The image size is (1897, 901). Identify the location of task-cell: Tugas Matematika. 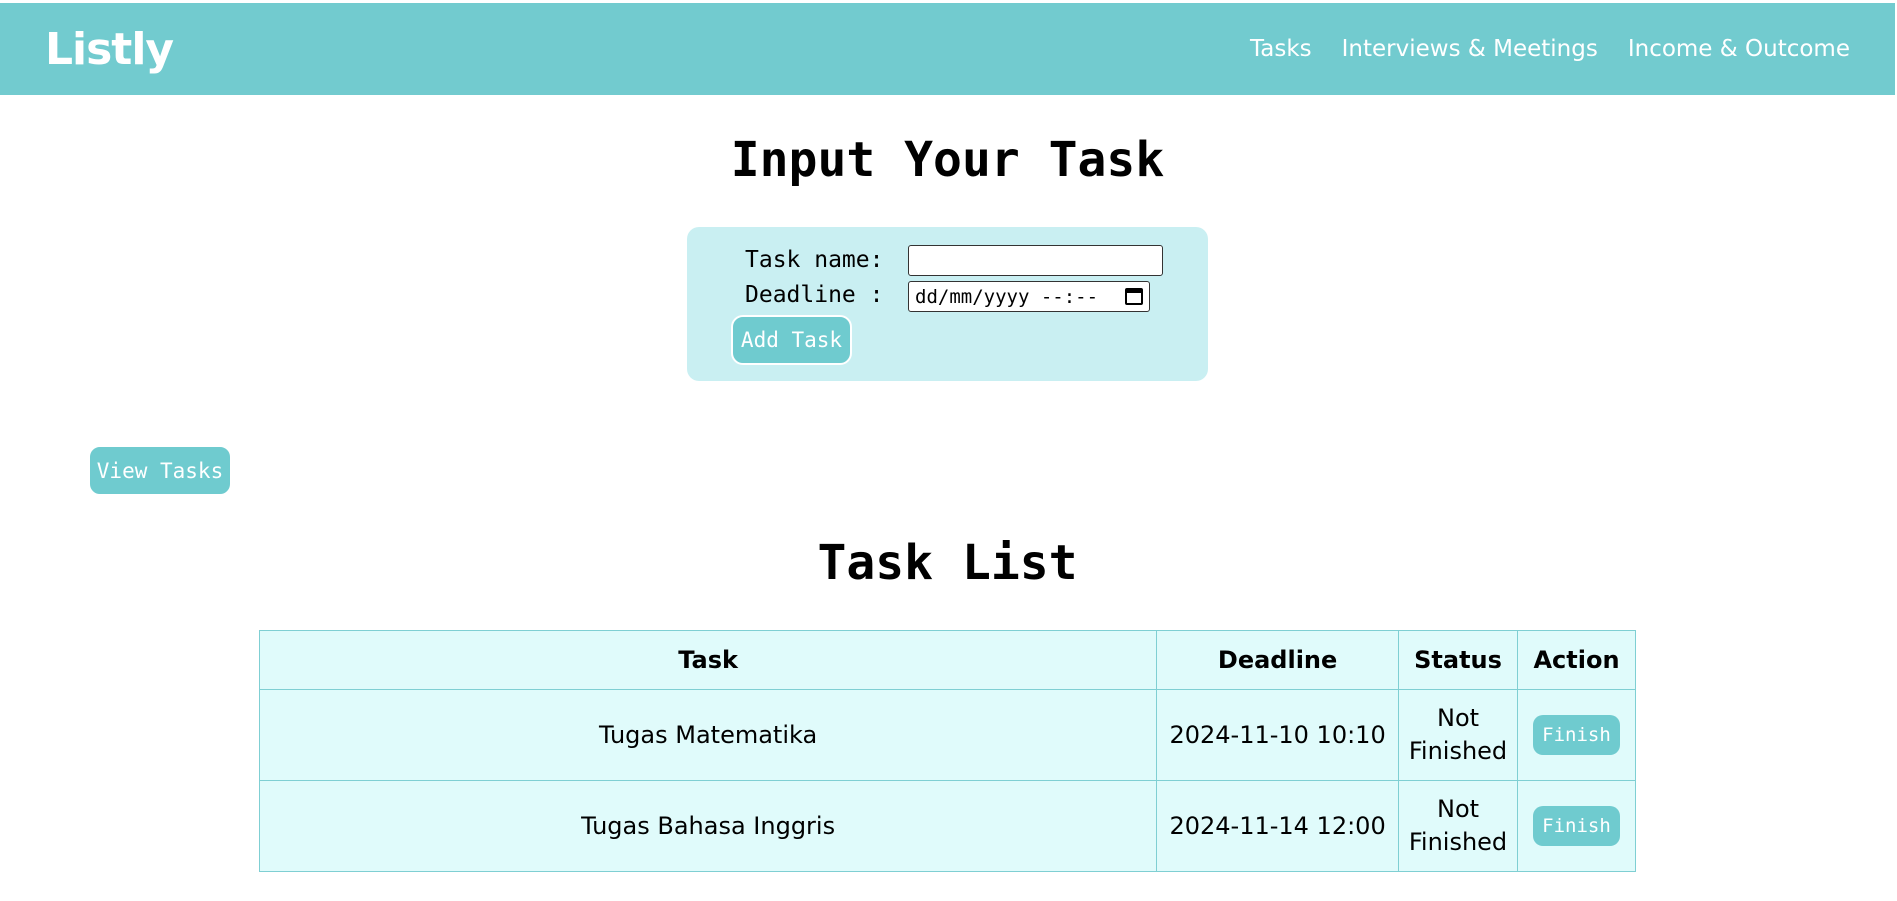
(708, 735).